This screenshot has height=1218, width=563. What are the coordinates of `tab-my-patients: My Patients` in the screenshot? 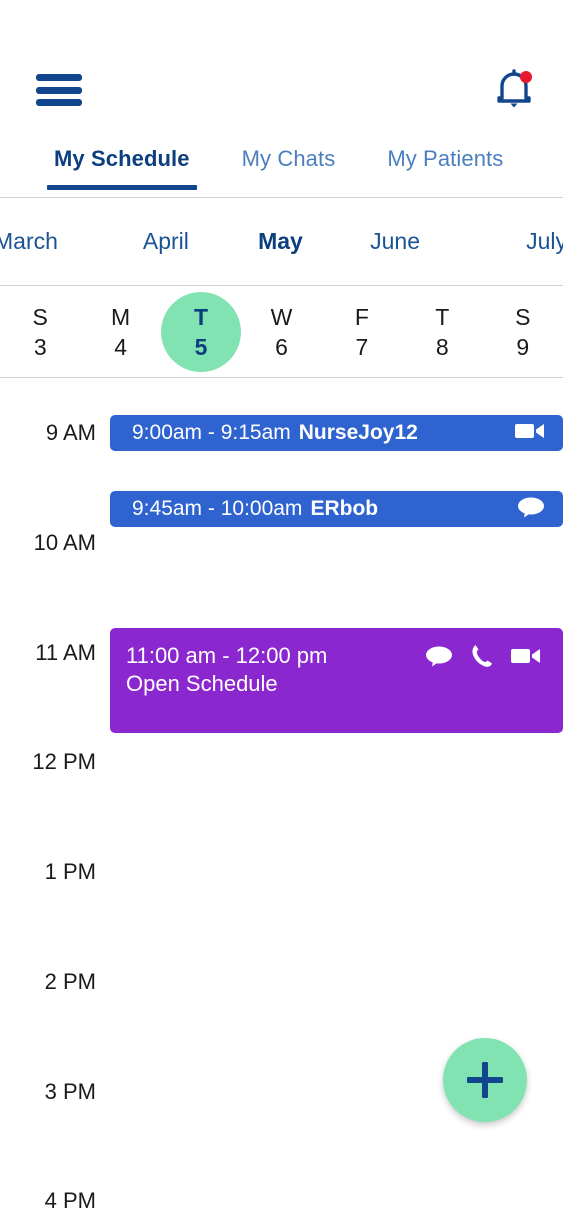 It's located at (445, 156).